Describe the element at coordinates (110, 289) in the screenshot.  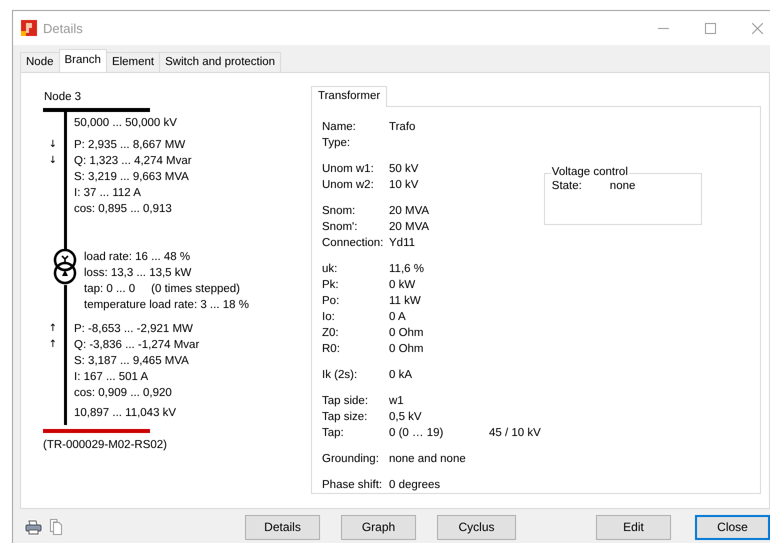
I see `transformer-reading: tap: 0 ... 0` at that location.